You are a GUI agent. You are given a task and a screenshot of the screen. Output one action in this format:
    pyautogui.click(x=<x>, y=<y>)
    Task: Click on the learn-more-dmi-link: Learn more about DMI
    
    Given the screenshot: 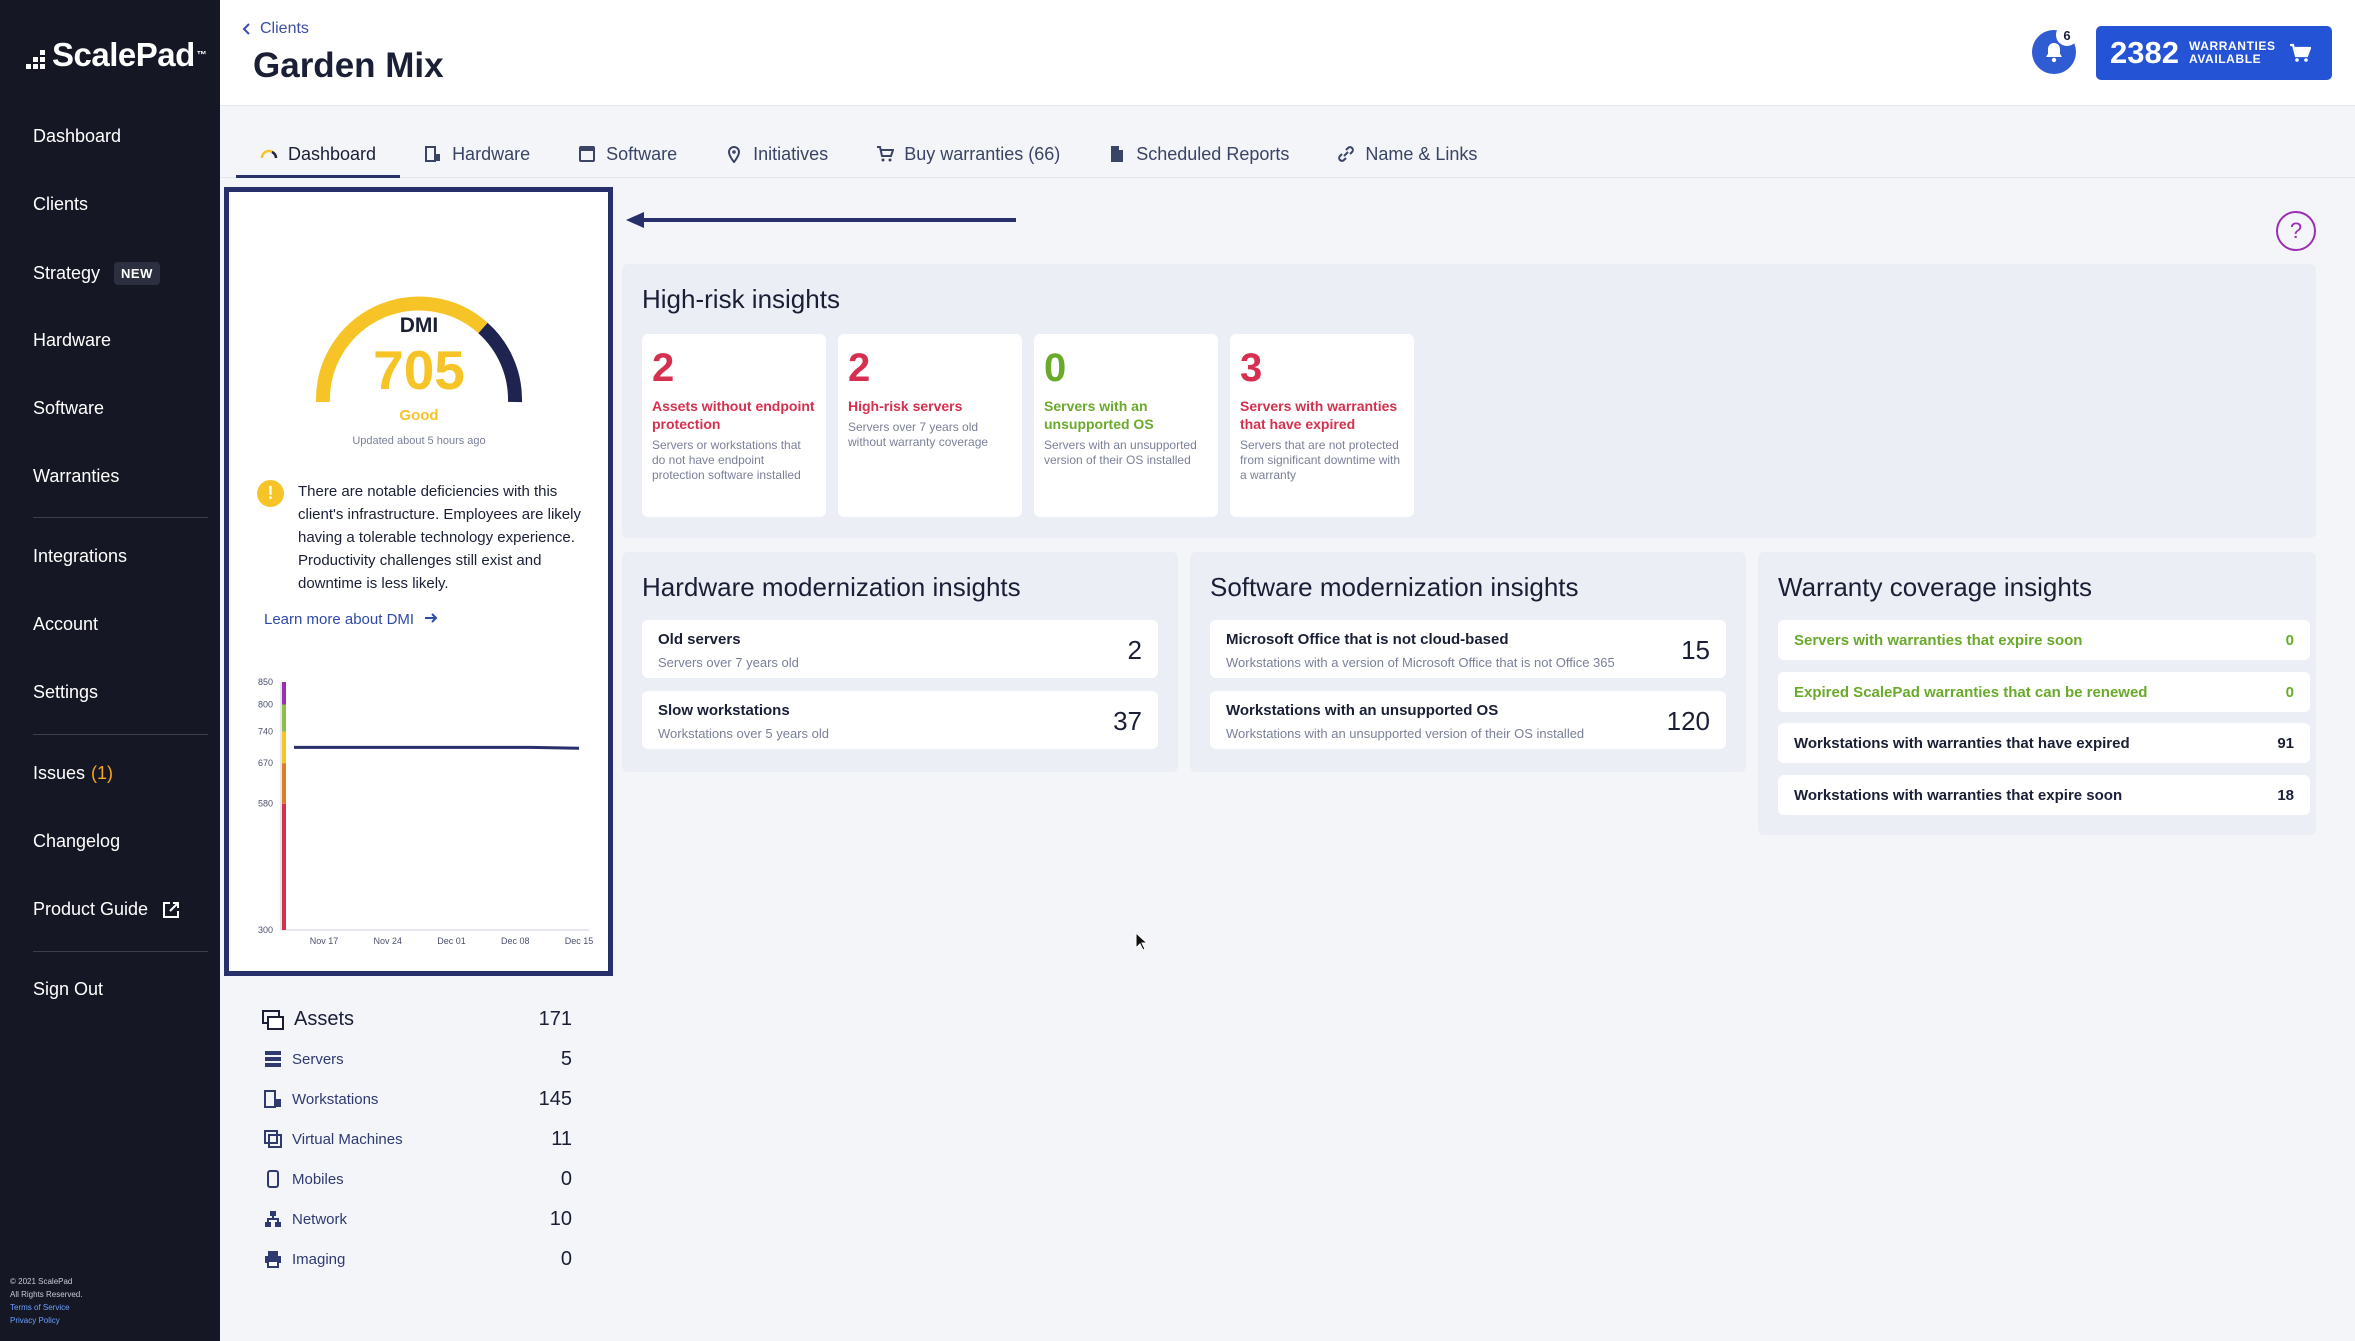 What is the action you would take?
    pyautogui.click(x=351, y=619)
    